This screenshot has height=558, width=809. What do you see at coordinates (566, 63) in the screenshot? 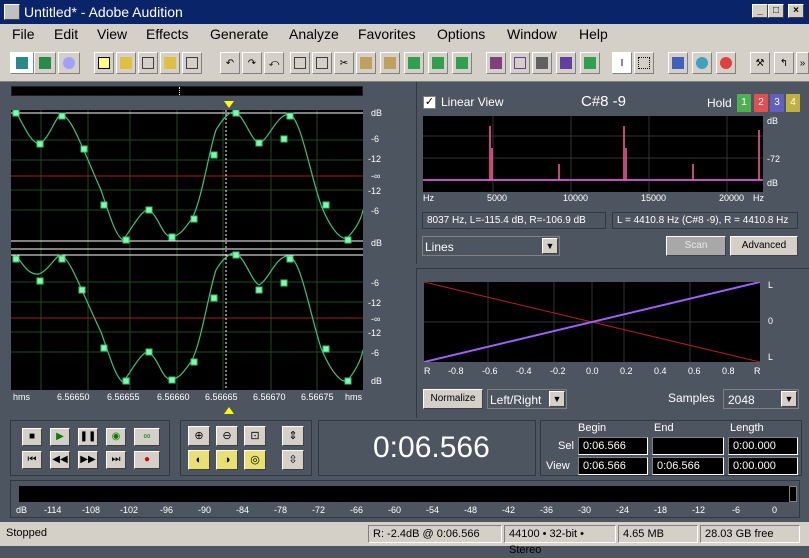
I see `spectral-view-icon` at bounding box center [566, 63].